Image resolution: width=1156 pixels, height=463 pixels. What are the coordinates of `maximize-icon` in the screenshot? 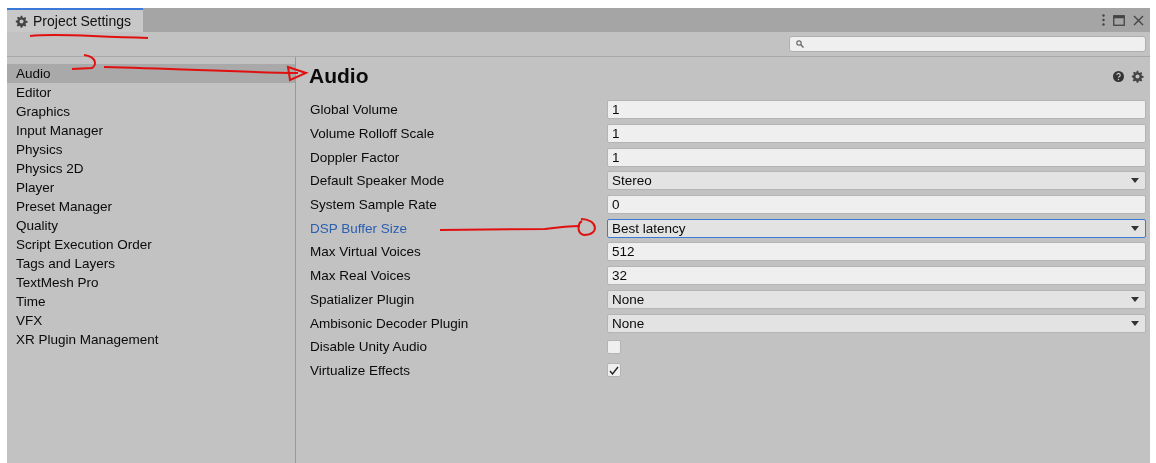 It's located at (1119, 20).